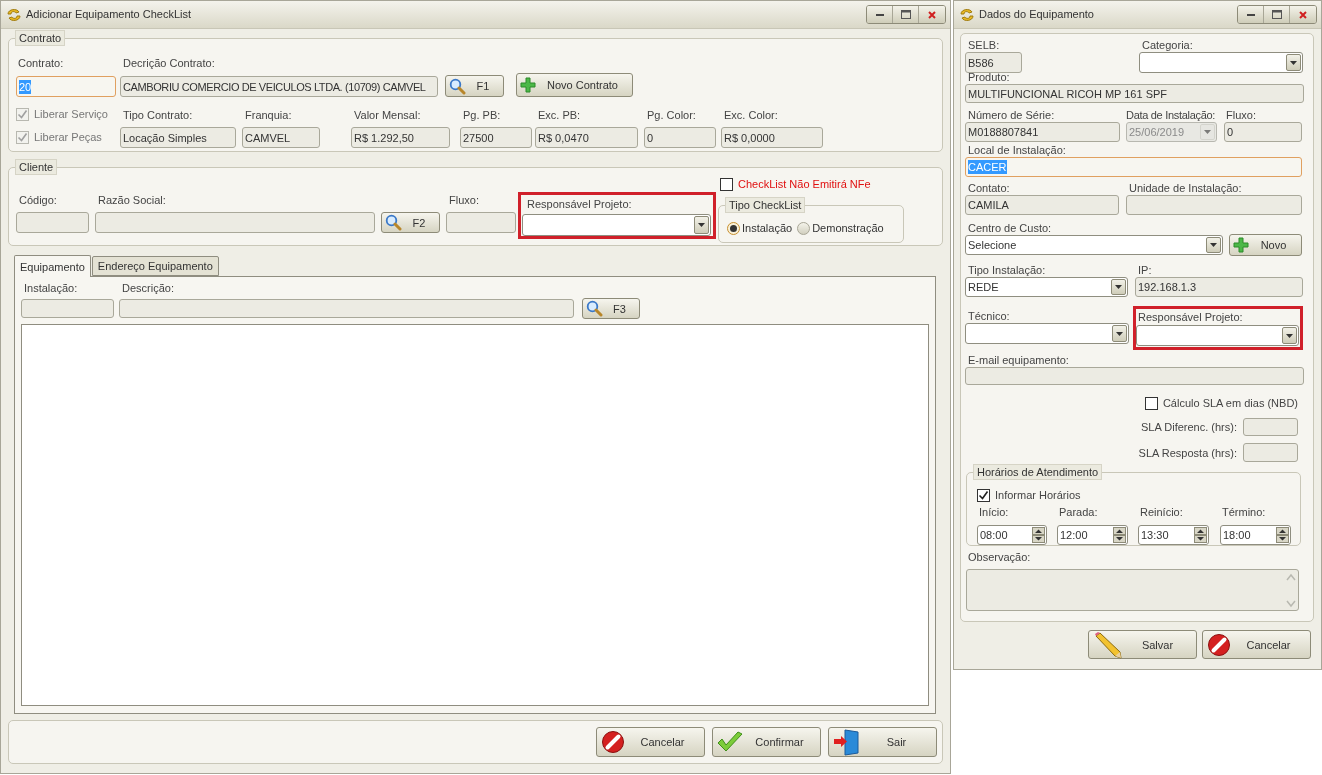  Describe the element at coordinates (400, 137) in the screenshot. I see `text-field: R$ 1.292,50` at that location.